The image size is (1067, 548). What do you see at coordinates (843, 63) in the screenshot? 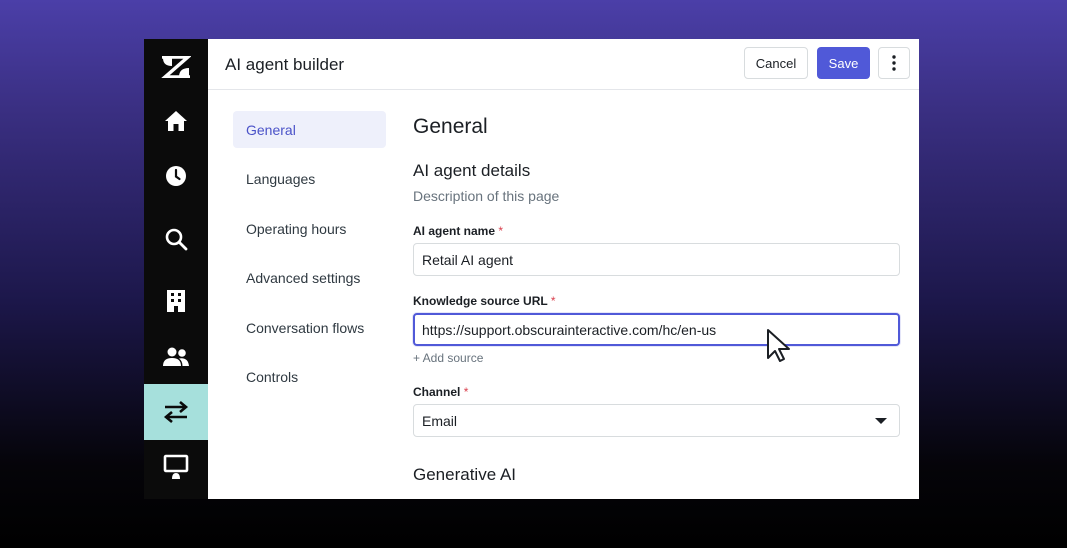
I see `save-button: Save` at bounding box center [843, 63].